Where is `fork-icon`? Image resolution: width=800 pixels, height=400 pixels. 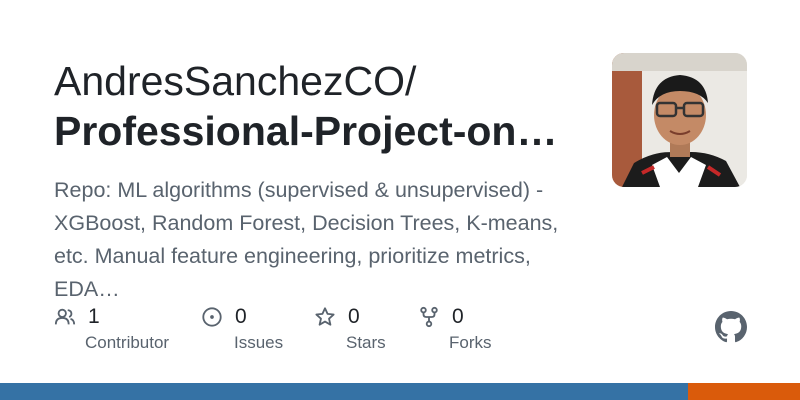 fork-icon is located at coordinates (429, 317).